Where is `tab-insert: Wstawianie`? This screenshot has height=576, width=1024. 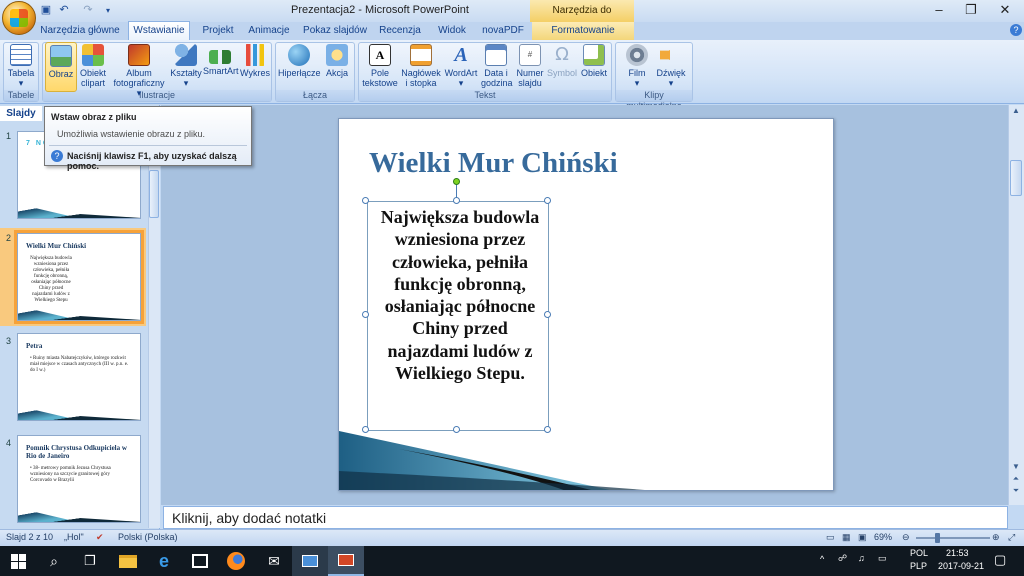 tab-insert: Wstawianie is located at coordinates (159, 31).